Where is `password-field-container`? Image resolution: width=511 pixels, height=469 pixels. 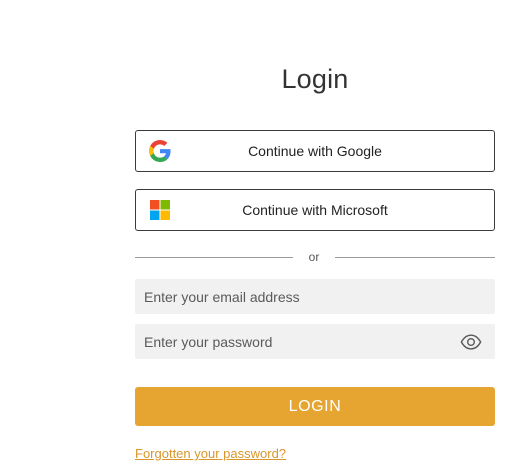 password-field-container is located at coordinates (315, 341).